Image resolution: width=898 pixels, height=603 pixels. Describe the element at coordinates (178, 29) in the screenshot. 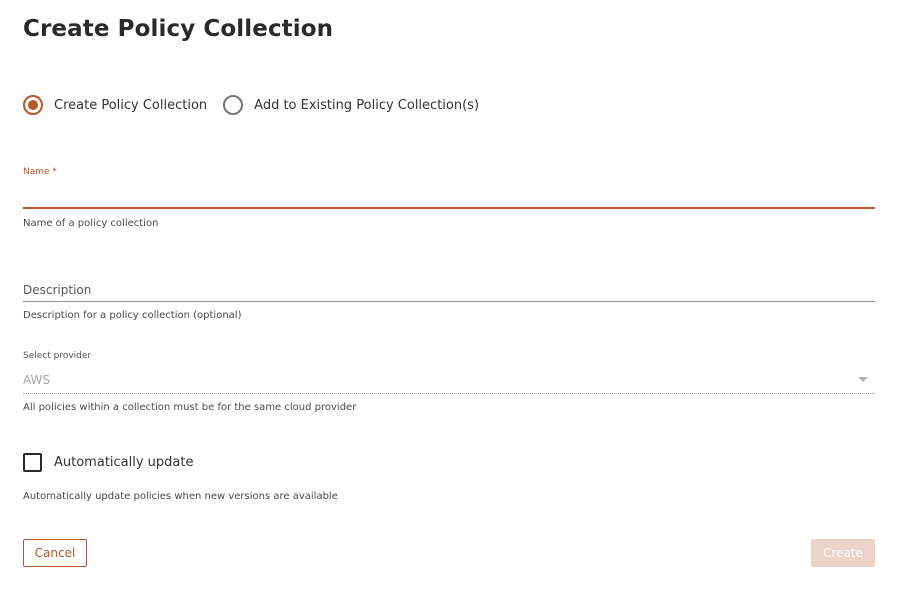

I see `dialog-title: Create Policy Collection` at that location.